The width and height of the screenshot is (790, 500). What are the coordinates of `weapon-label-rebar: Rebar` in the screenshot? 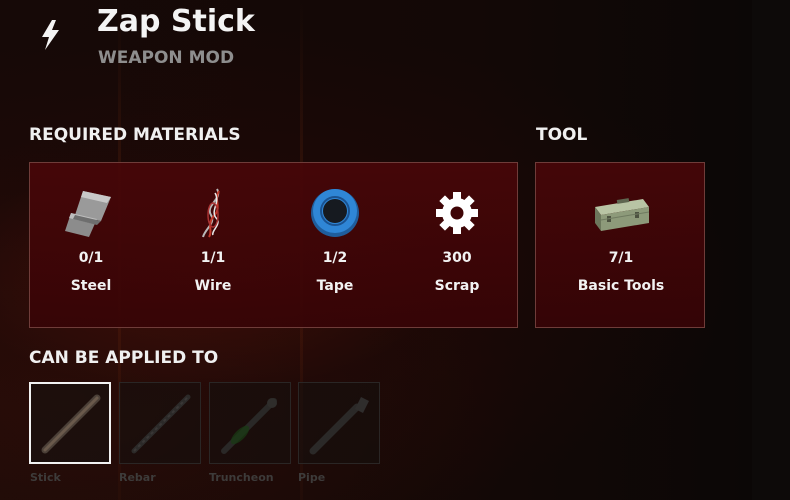 It's located at (137, 477).